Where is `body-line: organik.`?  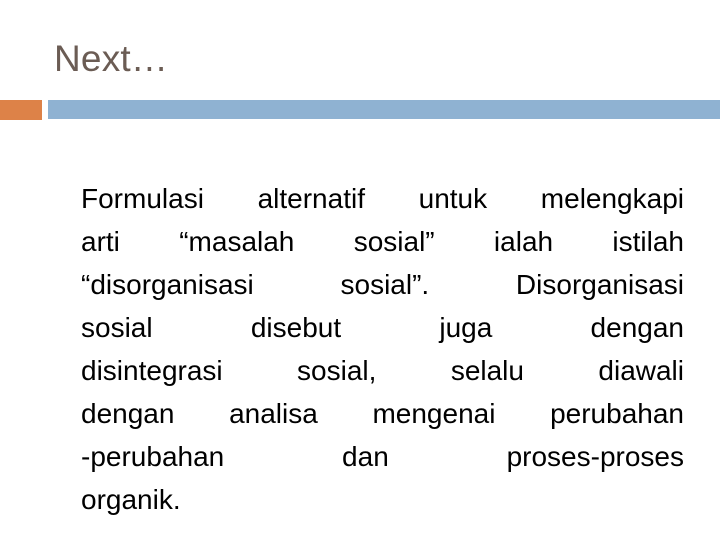
body-line: organik. is located at coordinates (131, 499).